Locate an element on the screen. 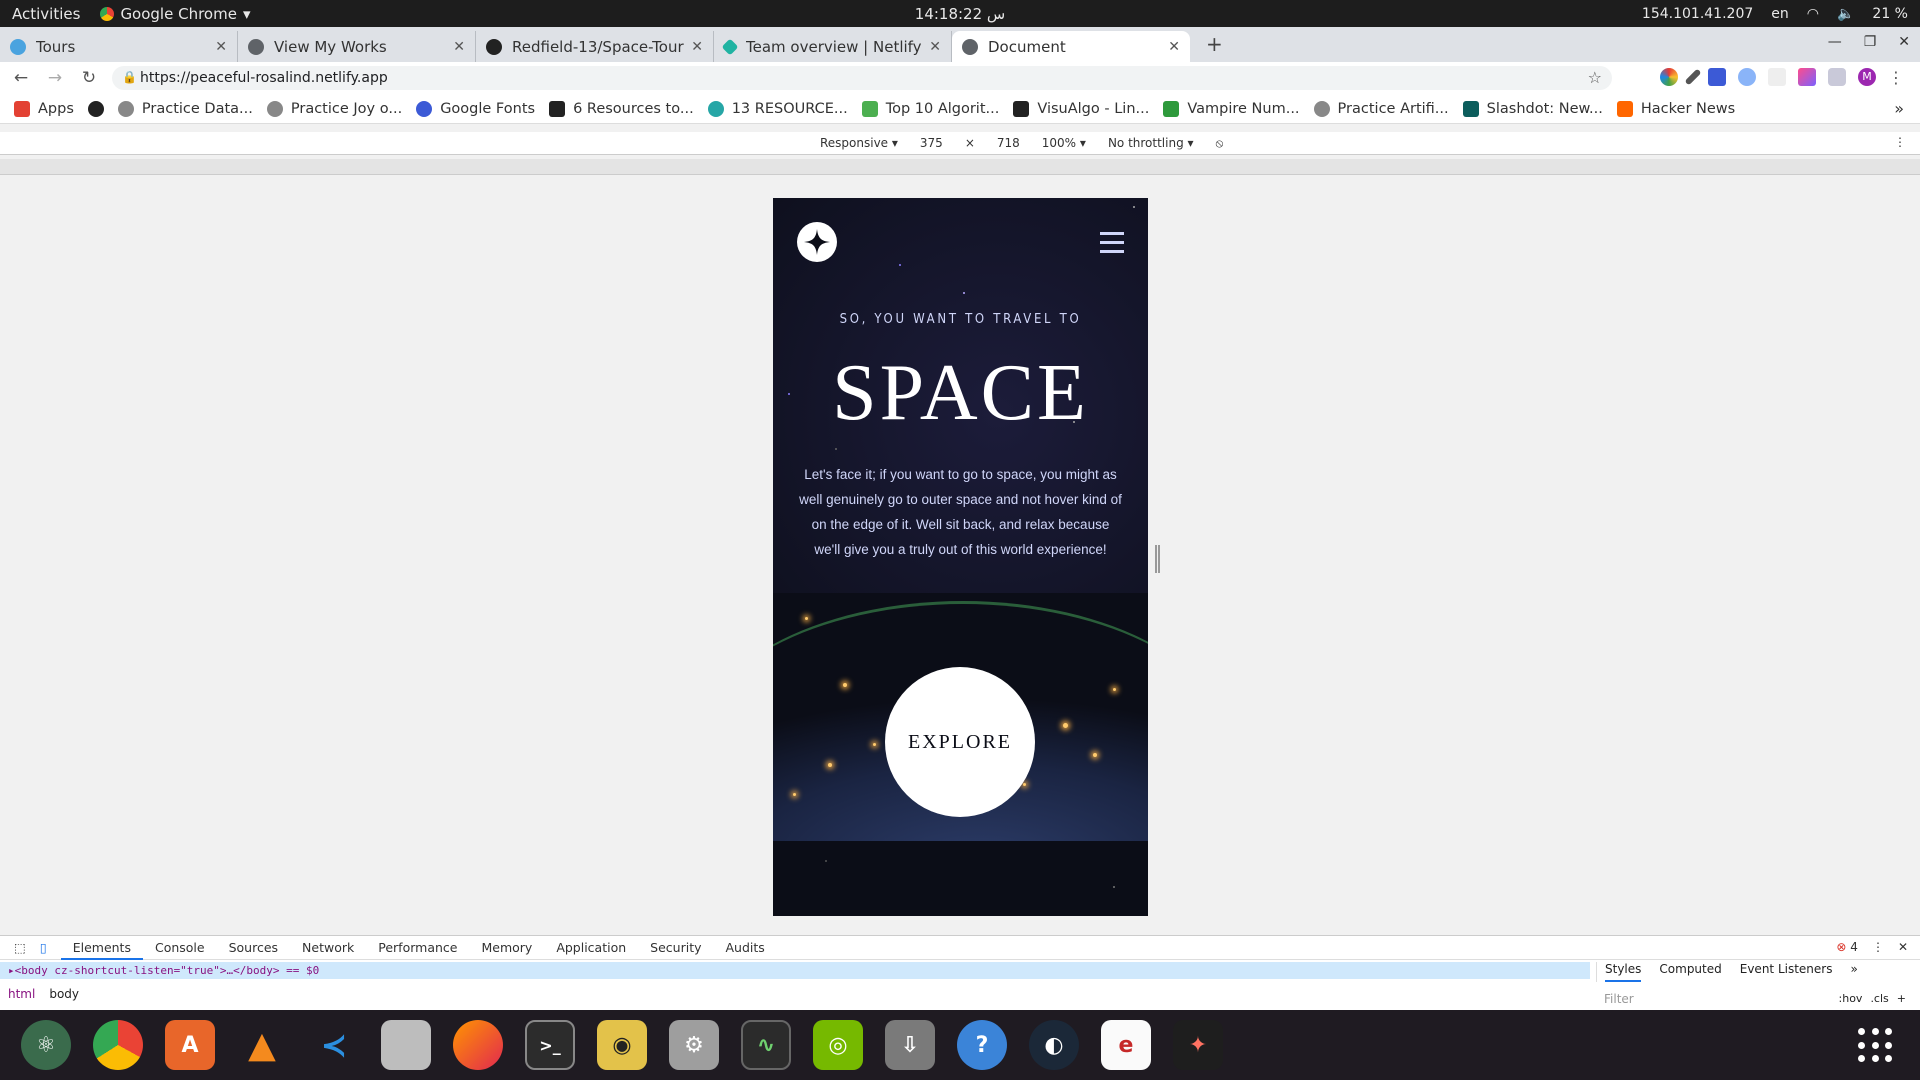 The height and width of the screenshot is (1080, 1920). back-icon: ← is located at coordinates (21, 78).